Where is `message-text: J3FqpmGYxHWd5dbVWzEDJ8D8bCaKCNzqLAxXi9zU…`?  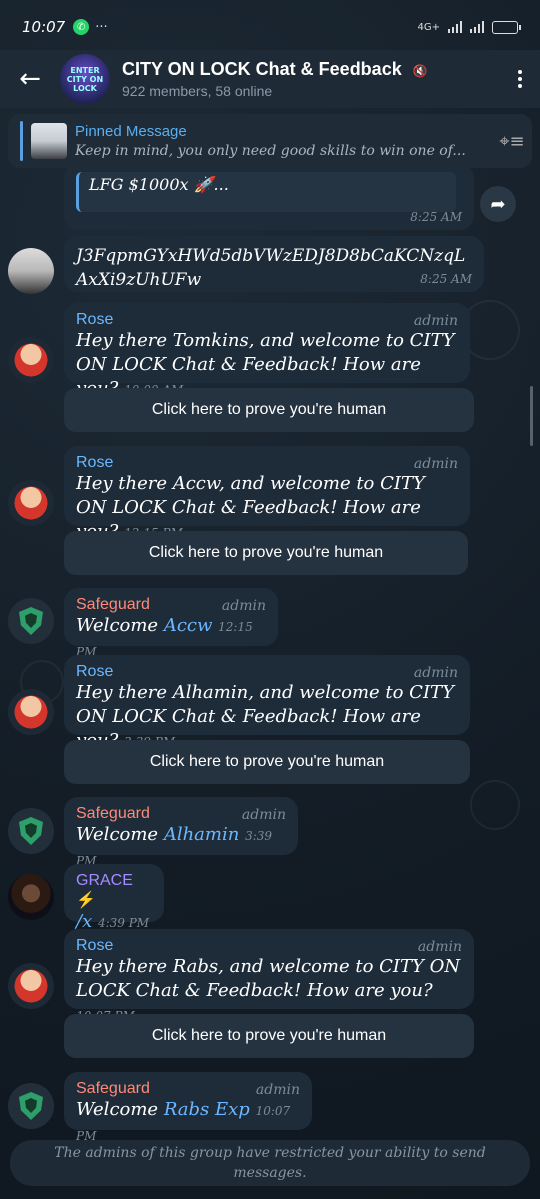 message-text: J3FqpmGYxHWd5dbVWzEDJ8D8bCaKCNzqLAxXi9zU… is located at coordinates (271, 268).